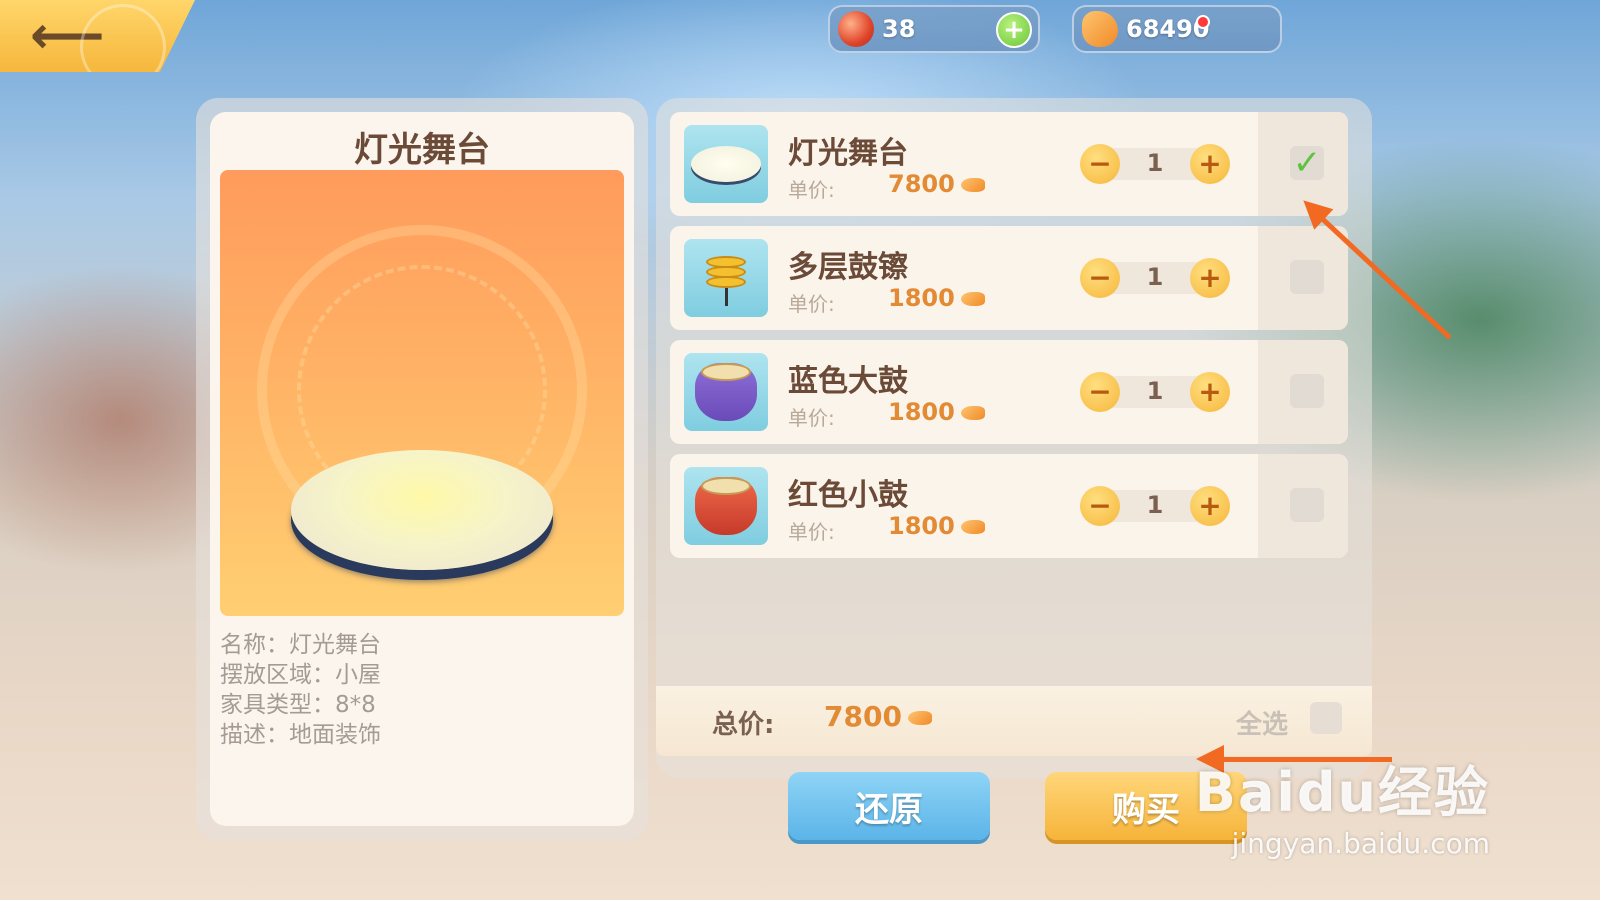  What do you see at coordinates (848, 381) in the screenshot?
I see `item-name: 蓝色大鼓` at bounding box center [848, 381].